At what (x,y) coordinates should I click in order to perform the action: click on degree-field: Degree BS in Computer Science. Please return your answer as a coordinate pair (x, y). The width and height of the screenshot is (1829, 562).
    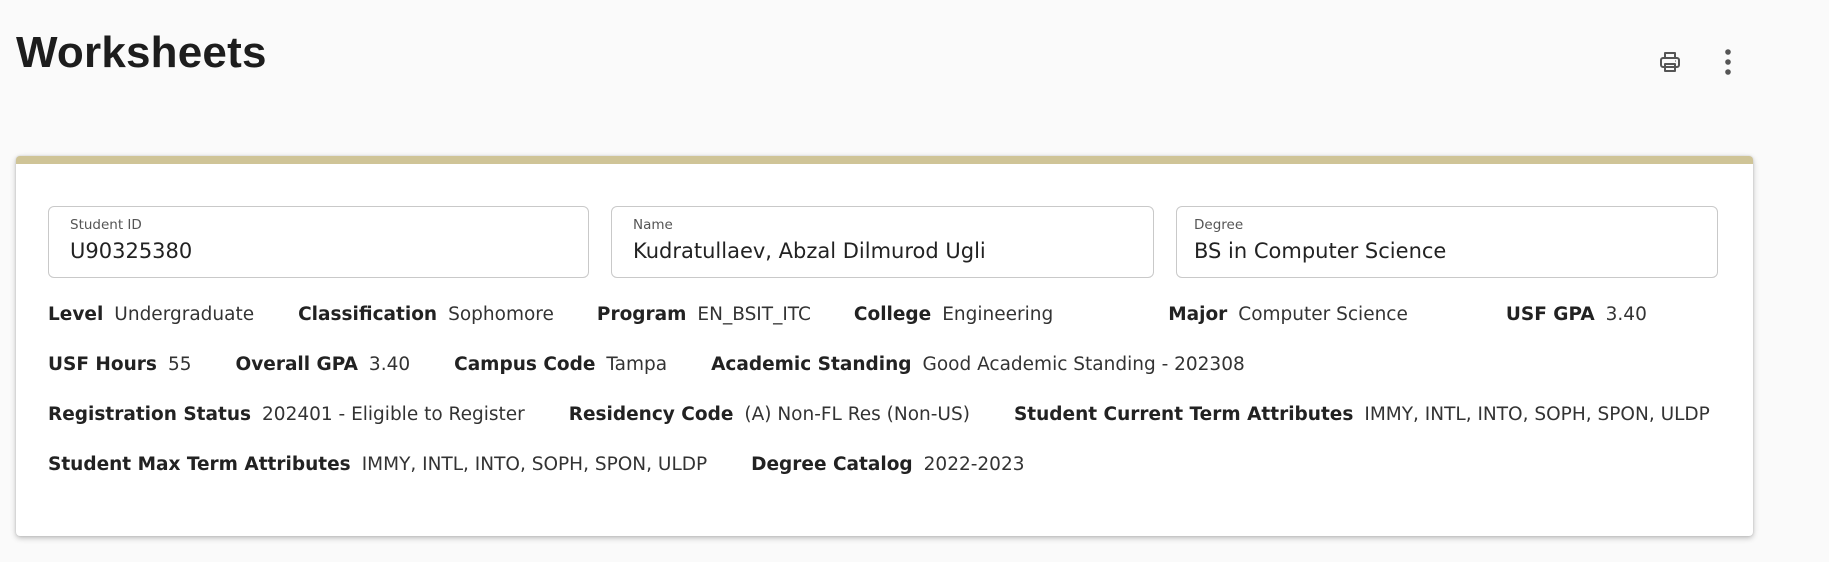
    Looking at the image, I should click on (1447, 242).